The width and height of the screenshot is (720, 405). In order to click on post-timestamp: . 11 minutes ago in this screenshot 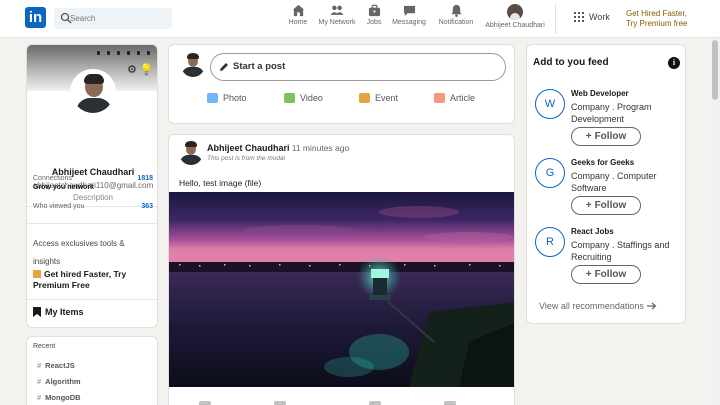, I will do `click(318, 148)`.